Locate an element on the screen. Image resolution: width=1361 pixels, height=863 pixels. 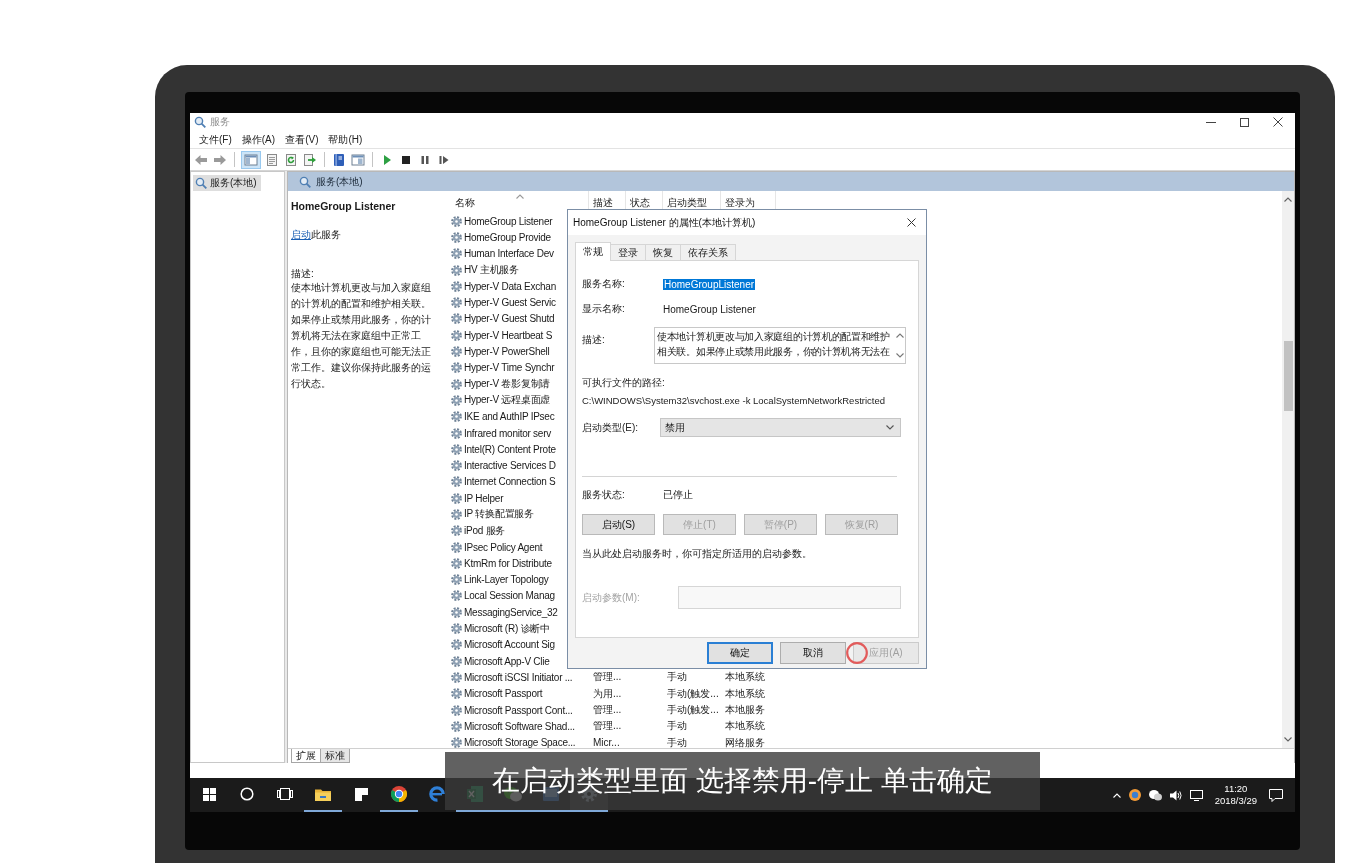
menu-item: 帮助(H) is located at coordinates (345, 139).